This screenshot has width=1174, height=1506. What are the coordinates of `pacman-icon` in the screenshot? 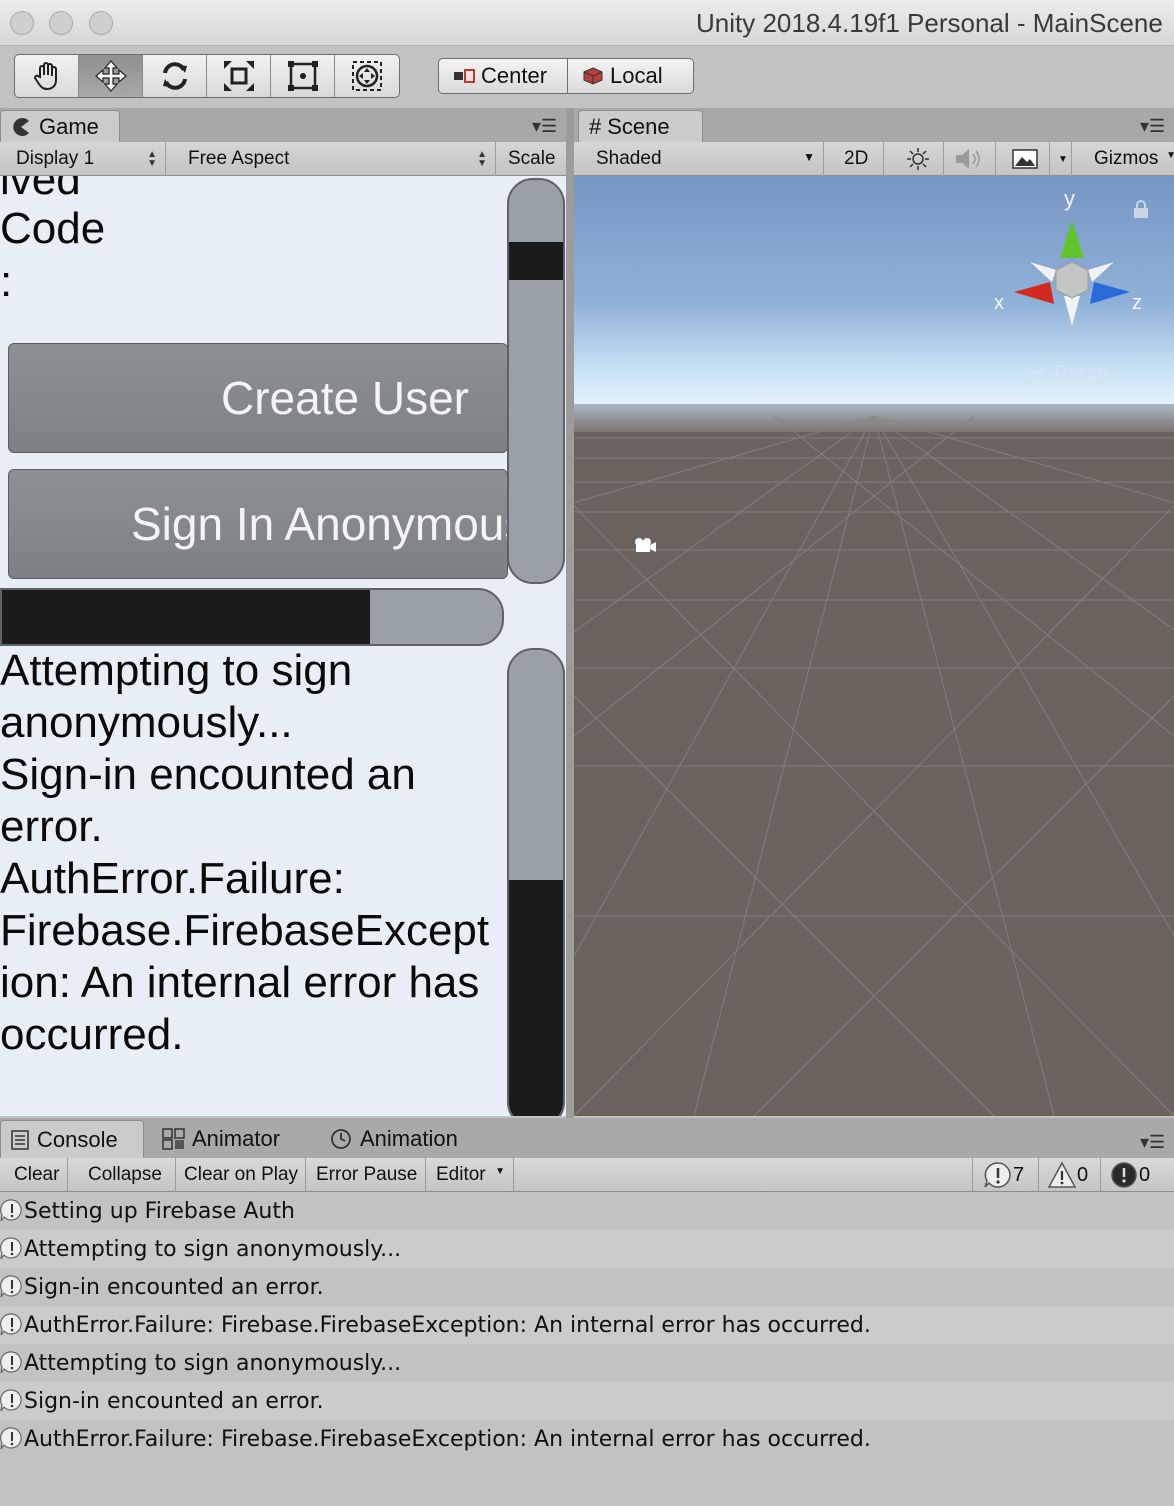 It's located at (21, 126).